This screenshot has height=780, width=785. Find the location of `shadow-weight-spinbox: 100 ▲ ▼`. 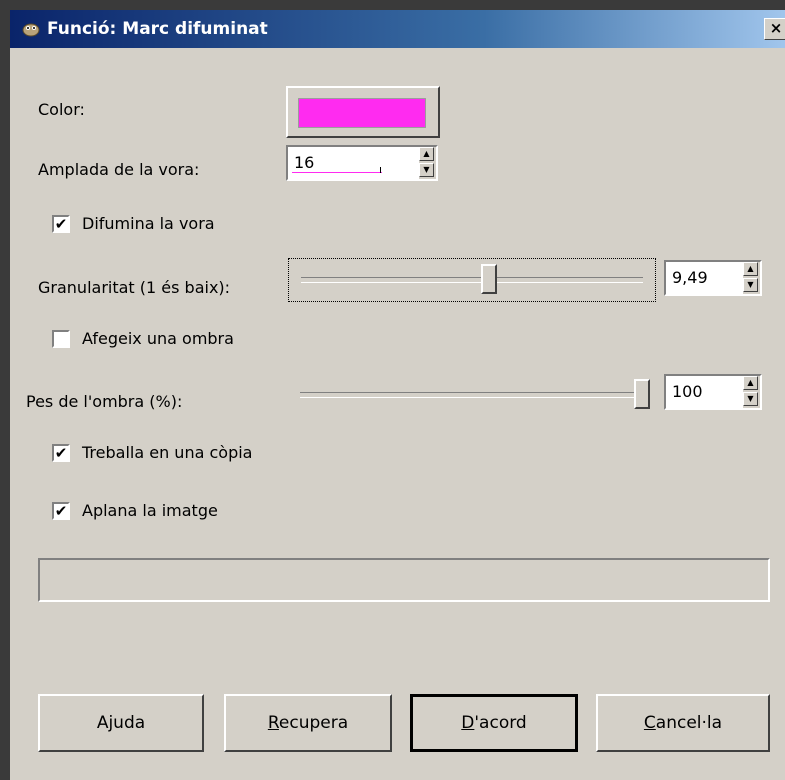

shadow-weight-spinbox: 100 ▲ ▼ is located at coordinates (713, 392).